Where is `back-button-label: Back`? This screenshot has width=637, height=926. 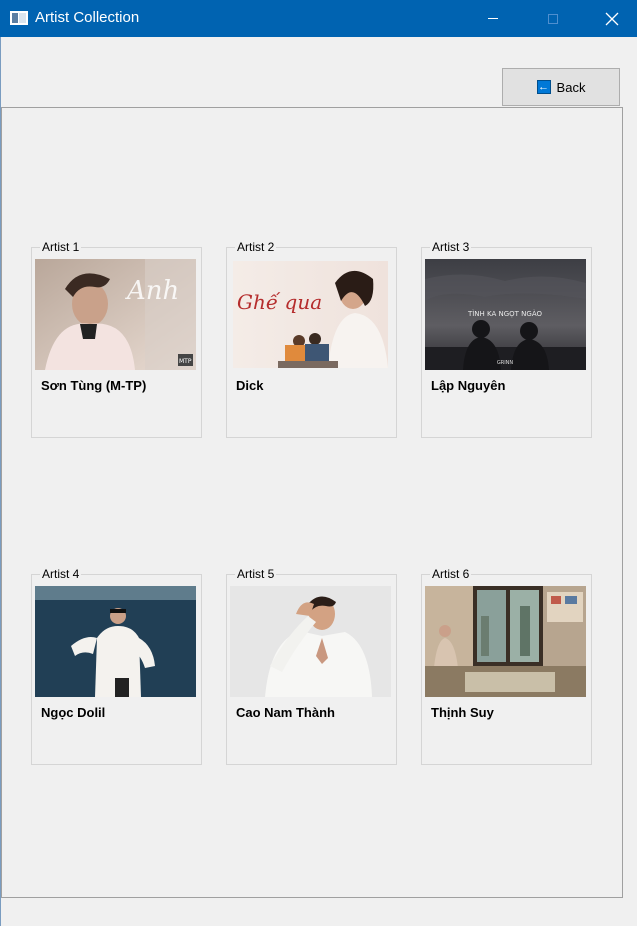 back-button-label: Back is located at coordinates (571, 87).